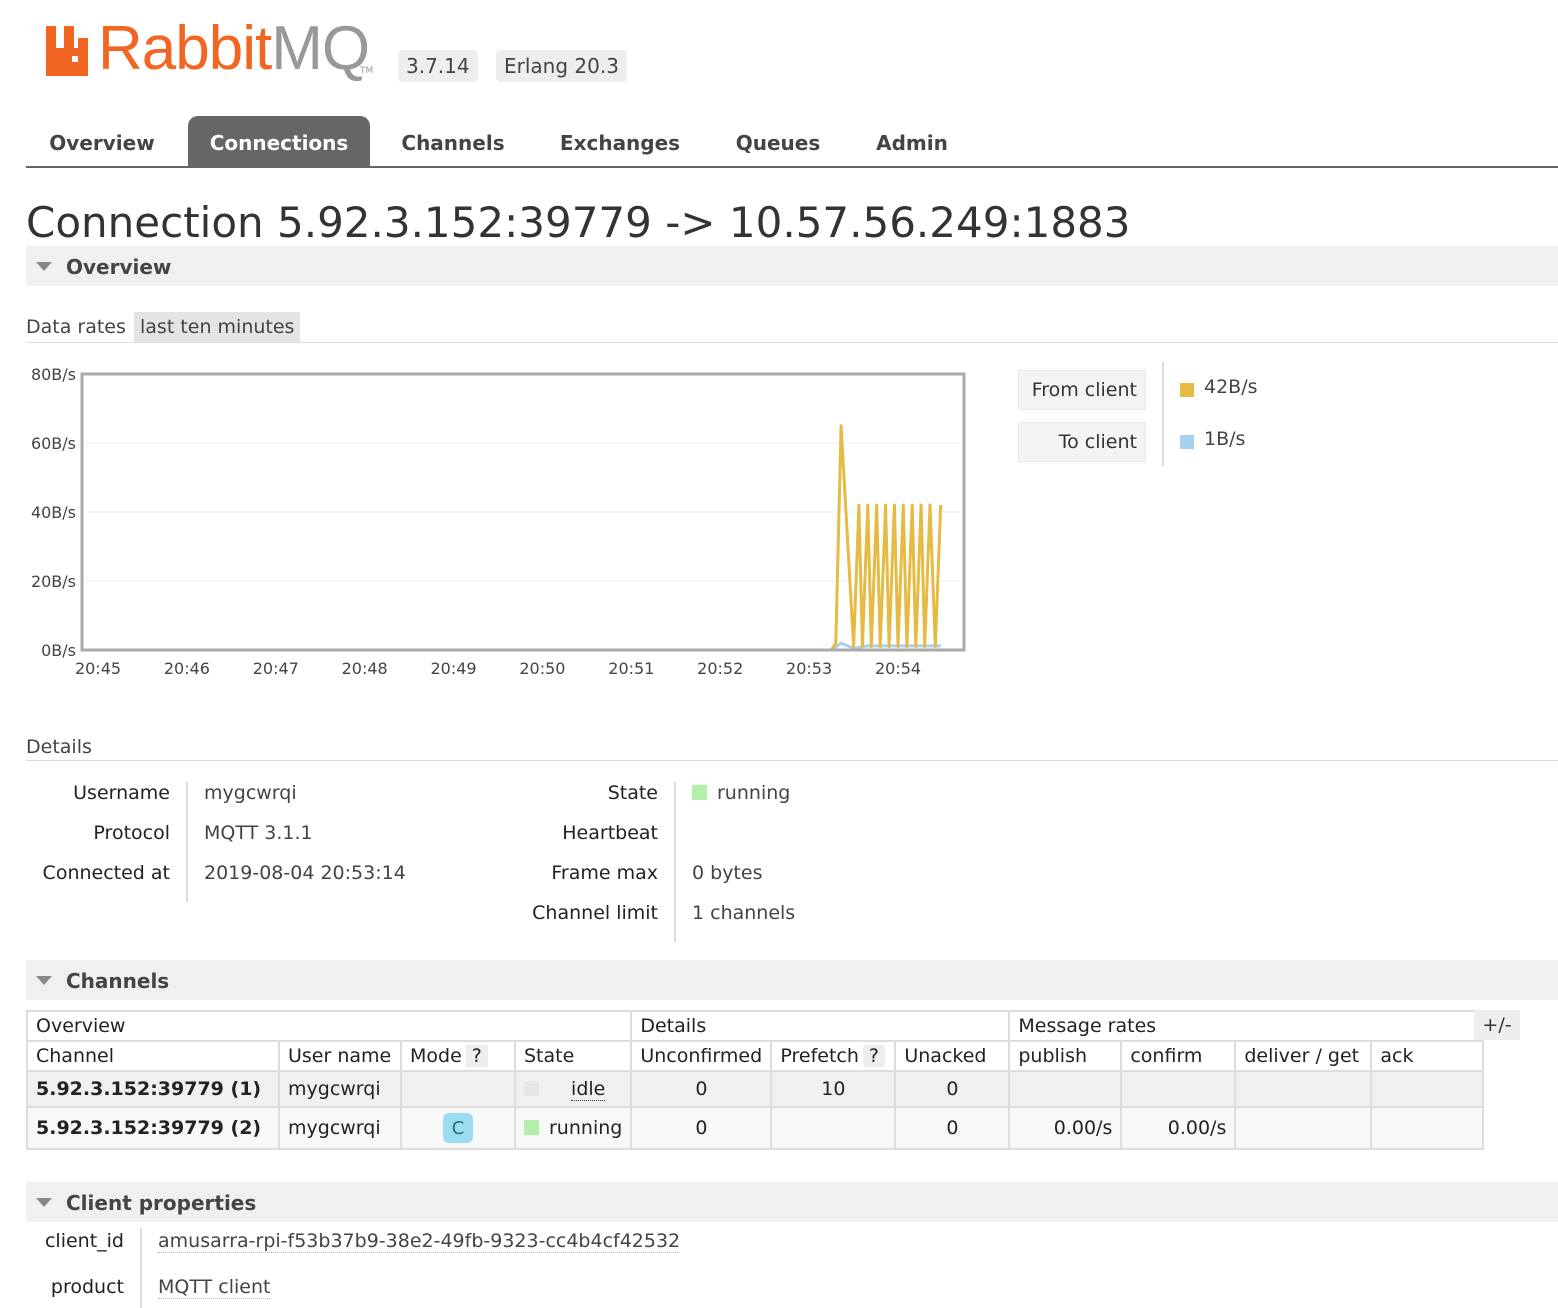 The width and height of the screenshot is (1558, 1308). What do you see at coordinates (1178, 1089) in the screenshot?
I see `confirm-cell` at bounding box center [1178, 1089].